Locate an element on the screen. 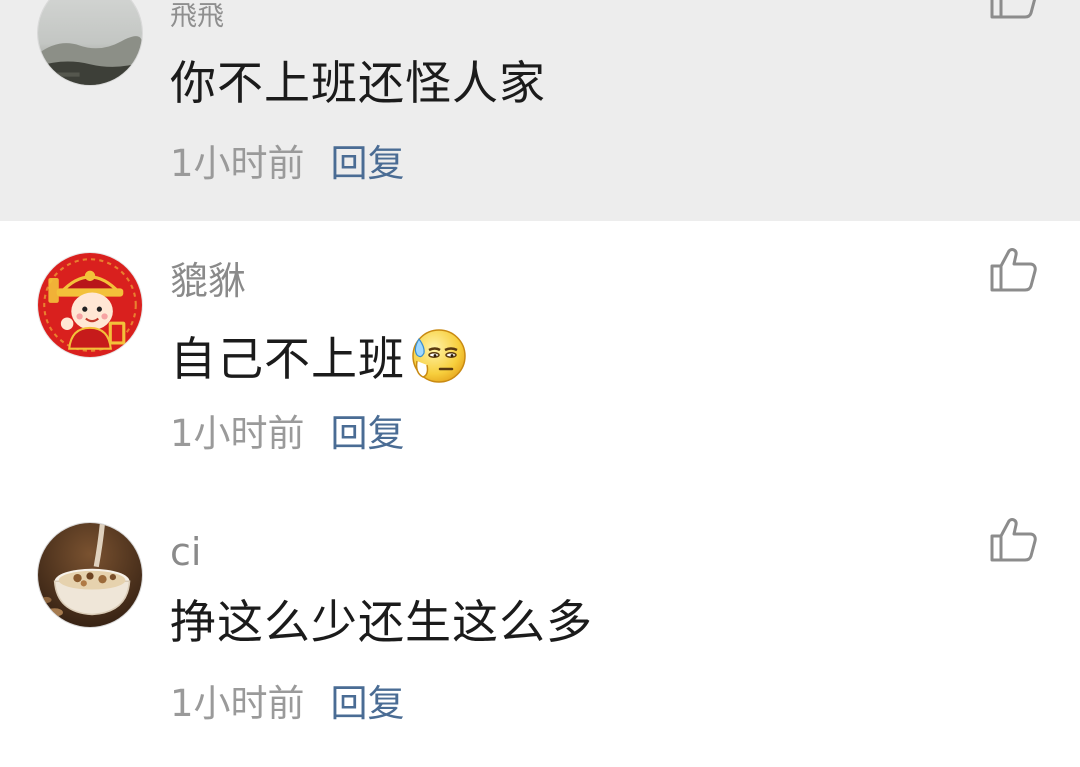  username: 飛飛 is located at coordinates (197, 17).